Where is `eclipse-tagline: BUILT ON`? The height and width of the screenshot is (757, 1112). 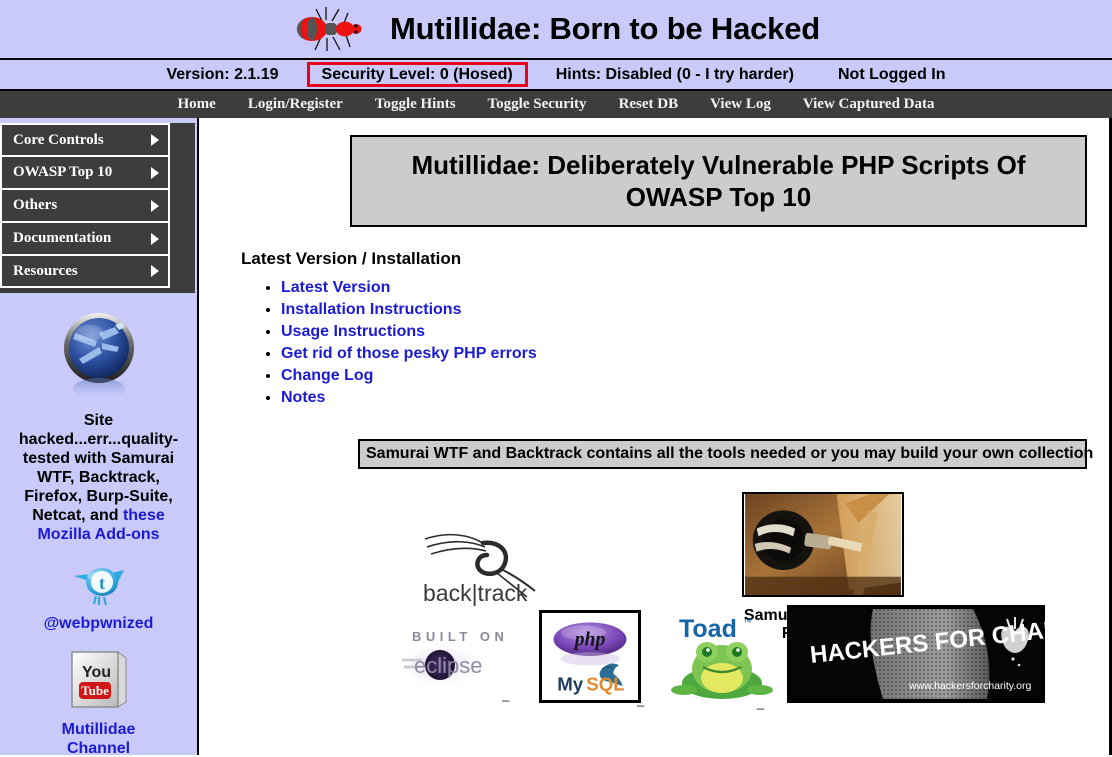 eclipse-tagline: BUILT ON is located at coordinates (460, 636).